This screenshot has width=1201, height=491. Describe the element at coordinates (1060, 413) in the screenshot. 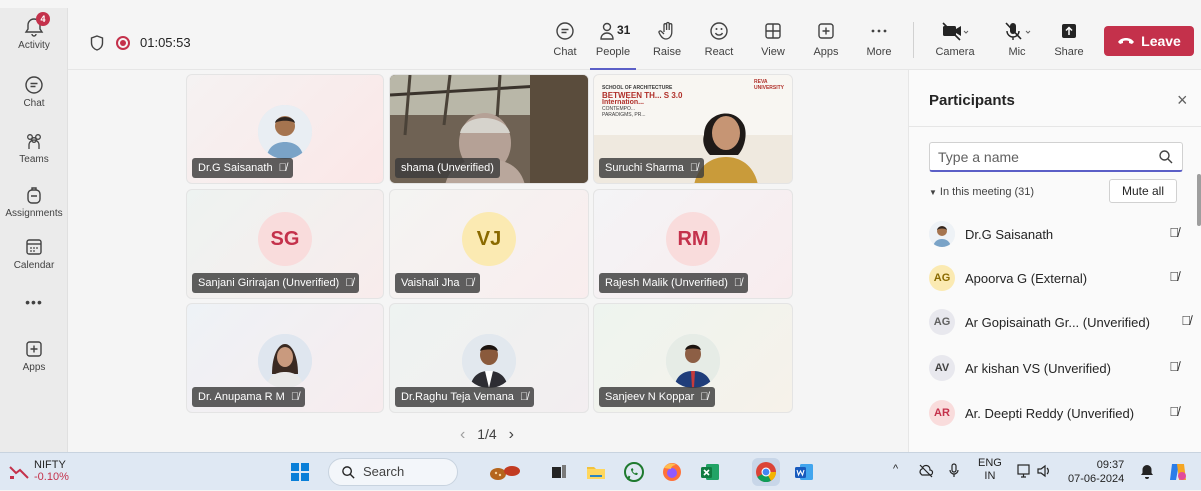

I see `participant-row: AR Ar. Deepti Reddy (Unverified) 🎙̸` at that location.